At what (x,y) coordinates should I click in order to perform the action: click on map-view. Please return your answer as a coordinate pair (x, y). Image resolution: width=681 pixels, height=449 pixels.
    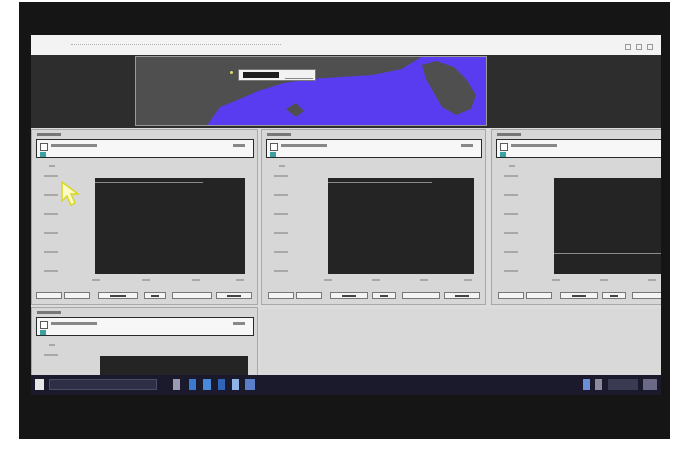
    Looking at the image, I should click on (311, 91).